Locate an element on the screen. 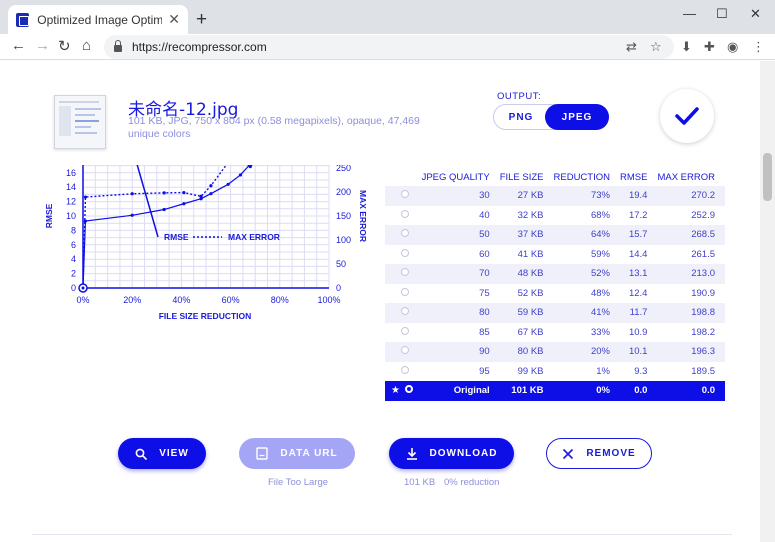  data-url-button: DATA URL is located at coordinates (297, 453).